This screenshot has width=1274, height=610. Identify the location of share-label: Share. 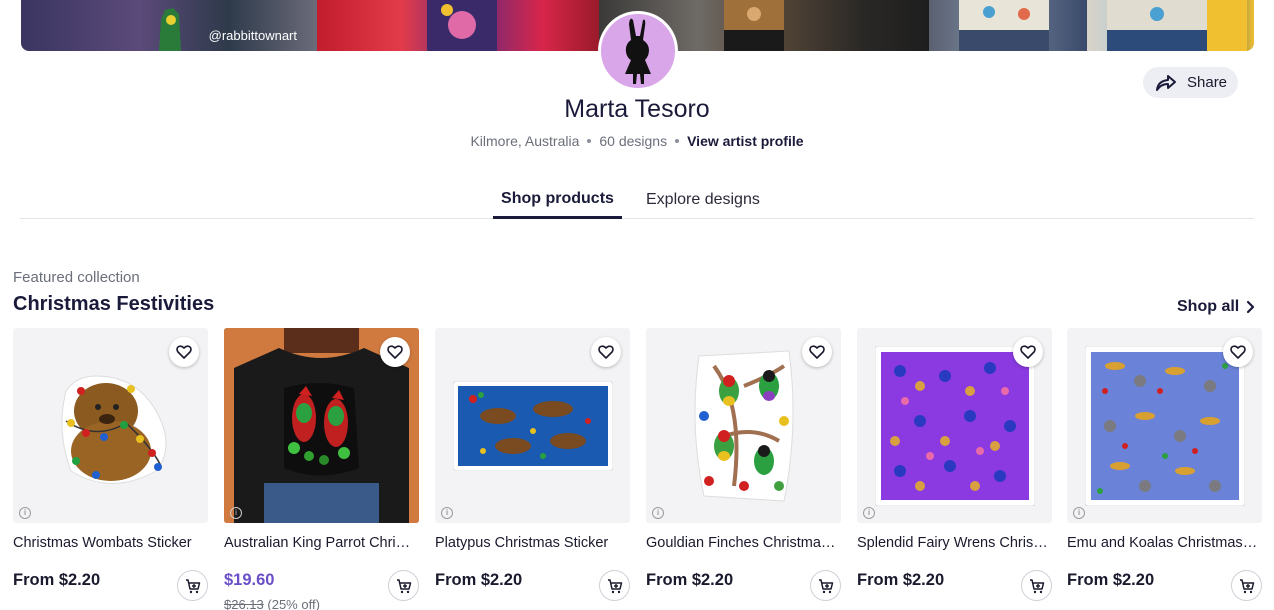
(1207, 82).